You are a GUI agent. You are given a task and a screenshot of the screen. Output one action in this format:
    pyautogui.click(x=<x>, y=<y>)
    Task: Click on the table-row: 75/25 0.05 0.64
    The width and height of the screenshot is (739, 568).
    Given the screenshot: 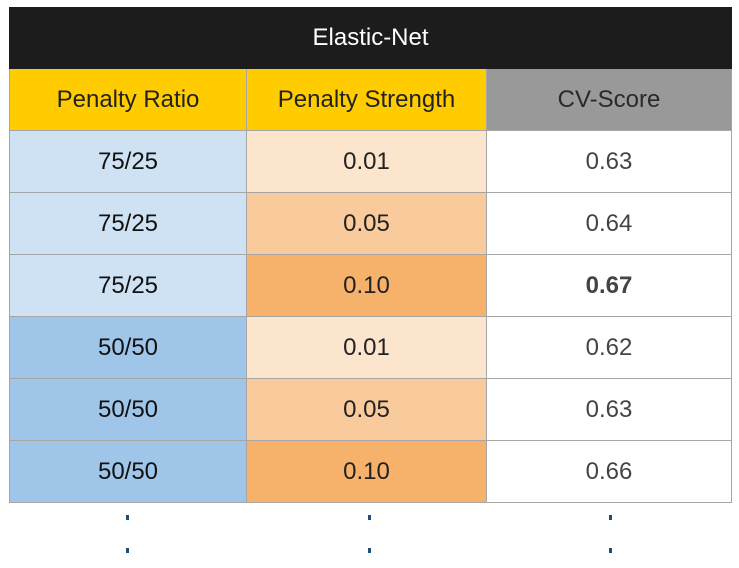 What is the action you would take?
    pyautogui.click(x=371, y=223)
    